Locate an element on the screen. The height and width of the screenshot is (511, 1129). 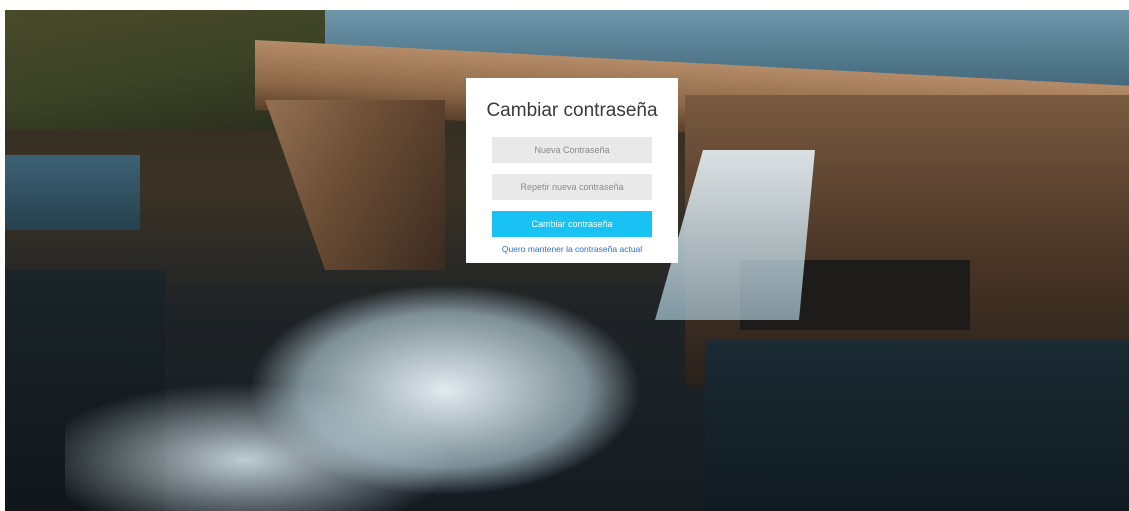
change-password-button: Cambiar contraseña is located at coordinates (572, 224).